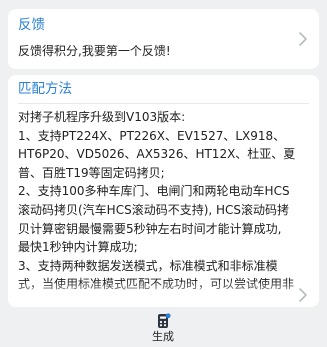 The image size is (327, 347). What do you see at coordinates (45, 89) in the screenshot?
I see `match-method-title: 匹配方法` at bounding box center [45, 89].